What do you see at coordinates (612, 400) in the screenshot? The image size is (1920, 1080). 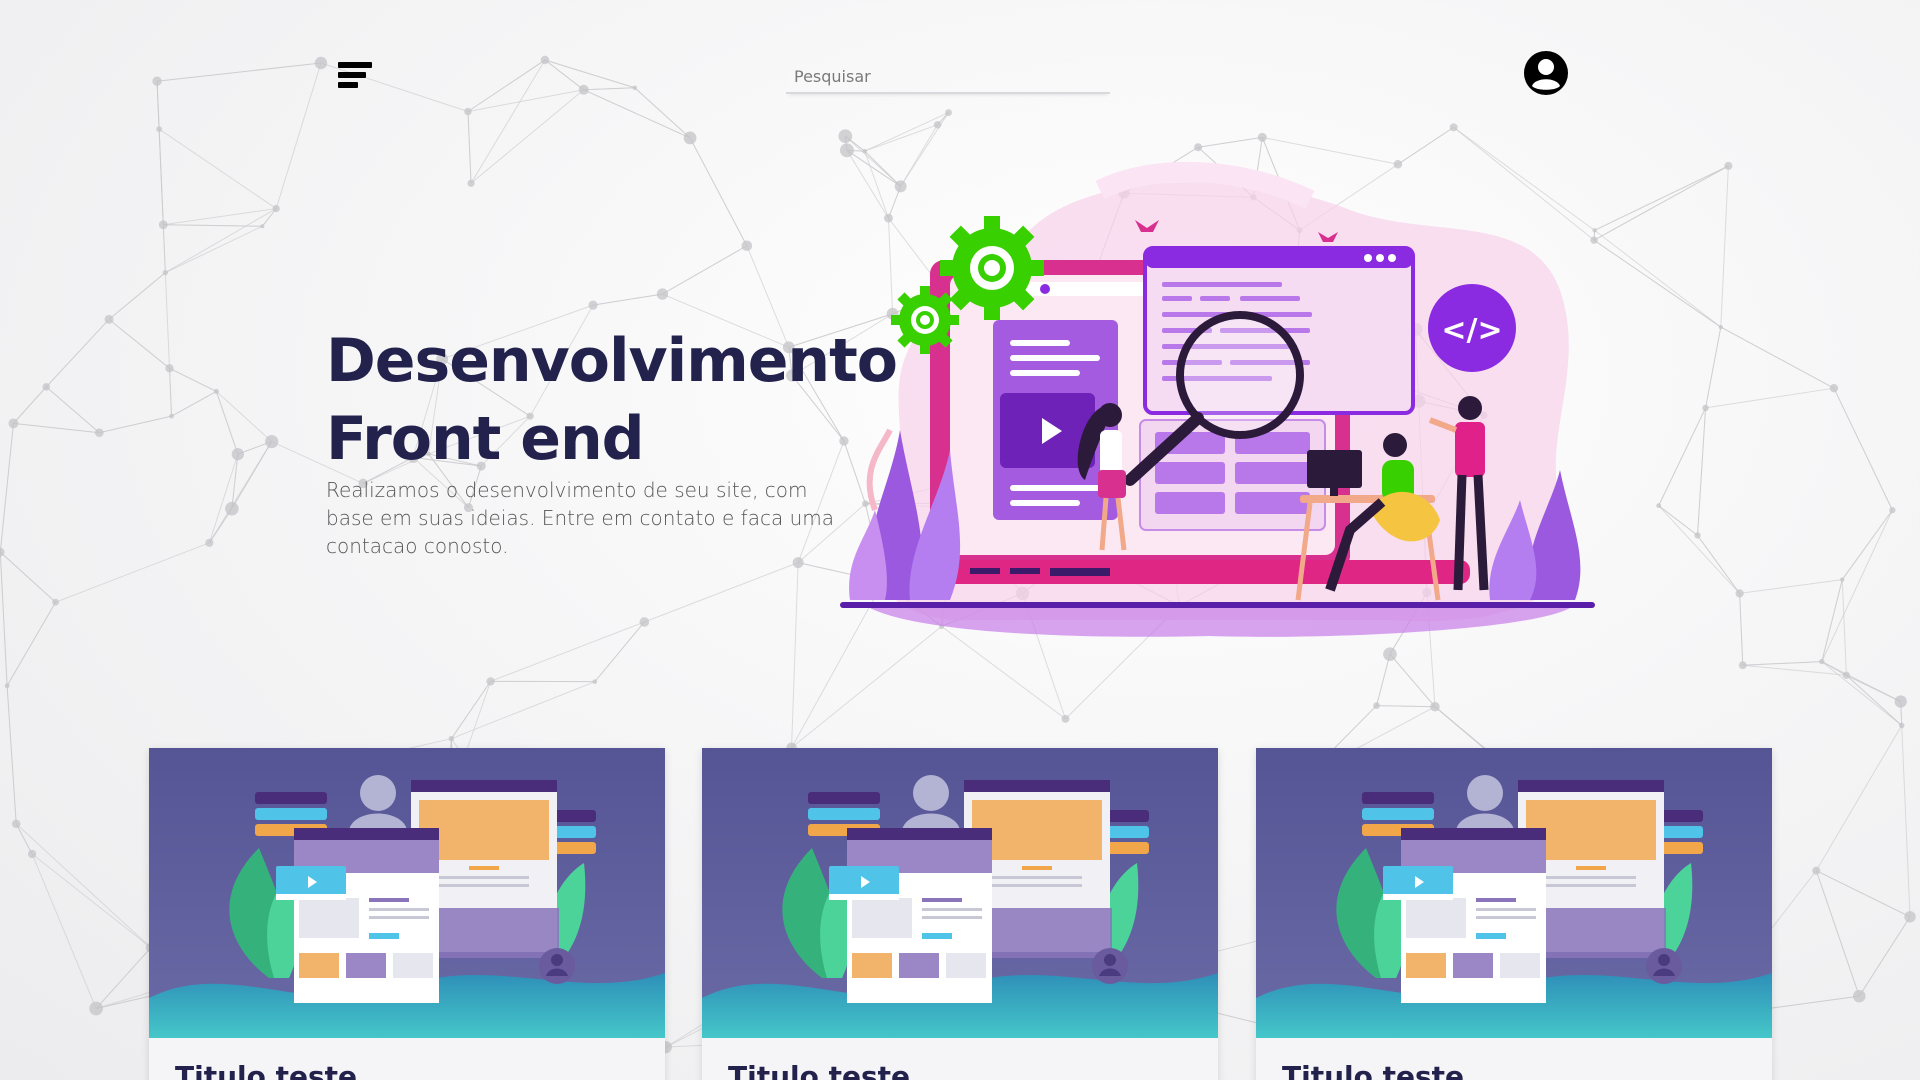 I see `hero-title: Desenvolvimento Front end` at bounding box center [612, 400].